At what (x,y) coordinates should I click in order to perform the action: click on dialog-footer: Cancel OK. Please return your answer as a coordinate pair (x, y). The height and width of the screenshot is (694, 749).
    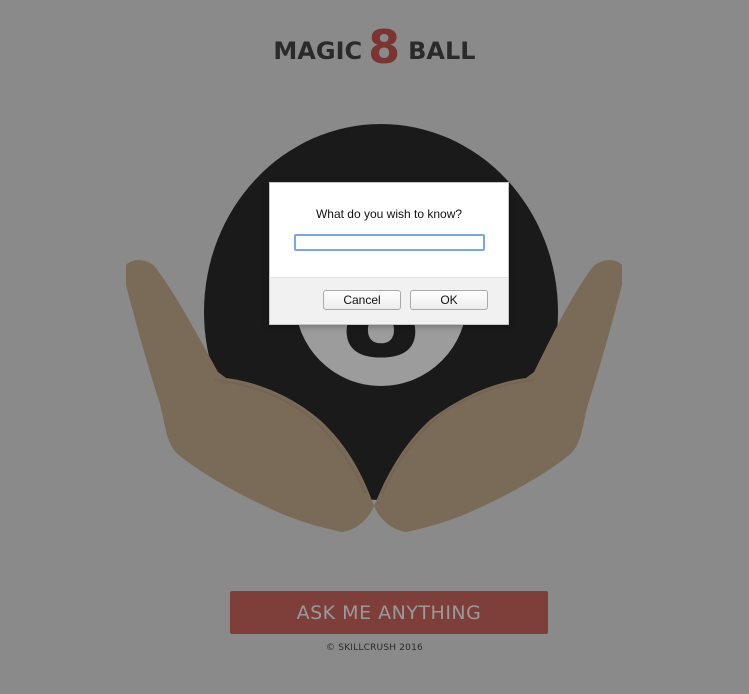
    Looking at the image, I should click on (389, 300).